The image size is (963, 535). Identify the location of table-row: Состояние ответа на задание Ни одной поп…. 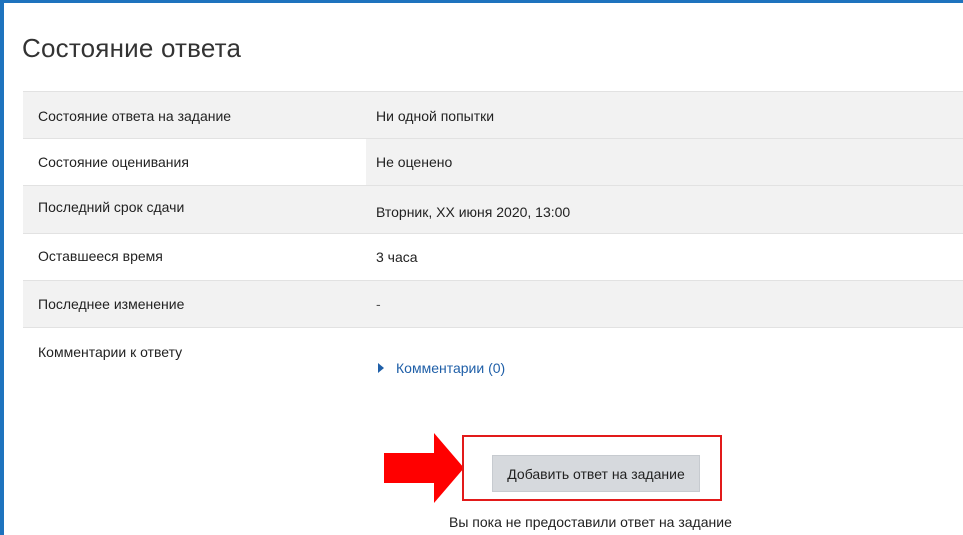
(493, 115).